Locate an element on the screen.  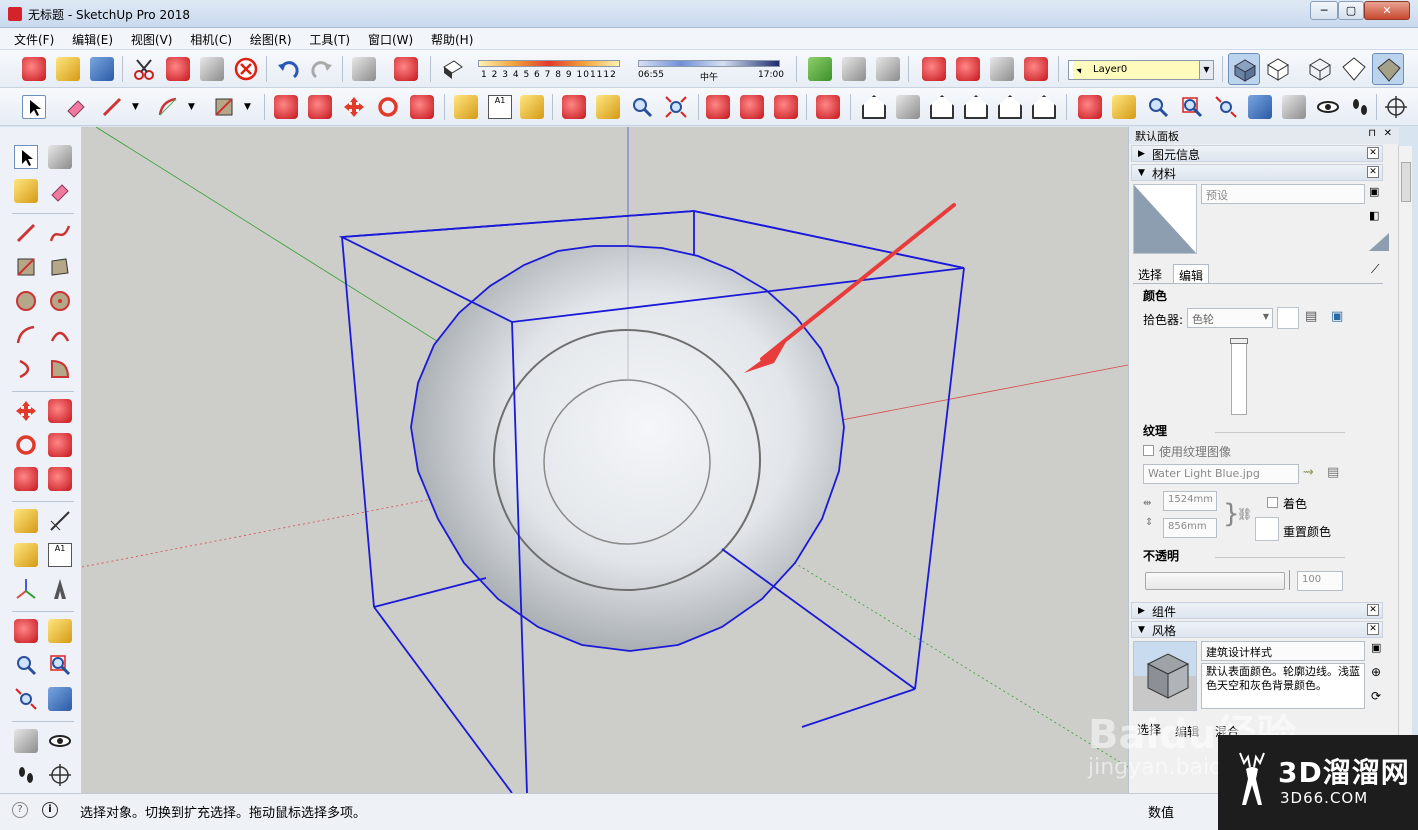
xray-style-button is located at coordinates (1244, 69).